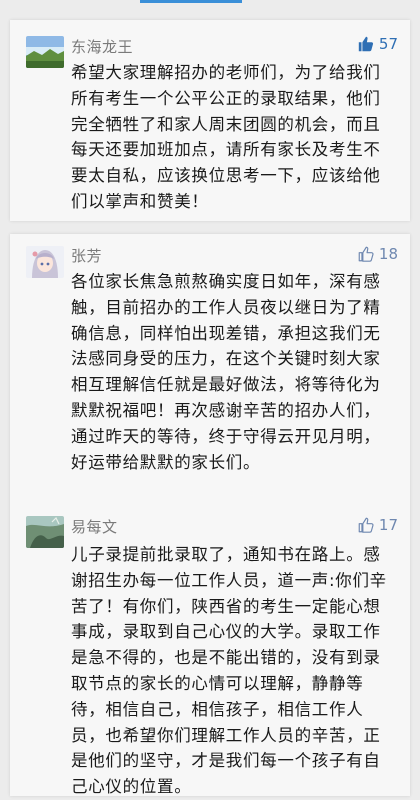  I want to click on username: 易每文, so click(94, 526).